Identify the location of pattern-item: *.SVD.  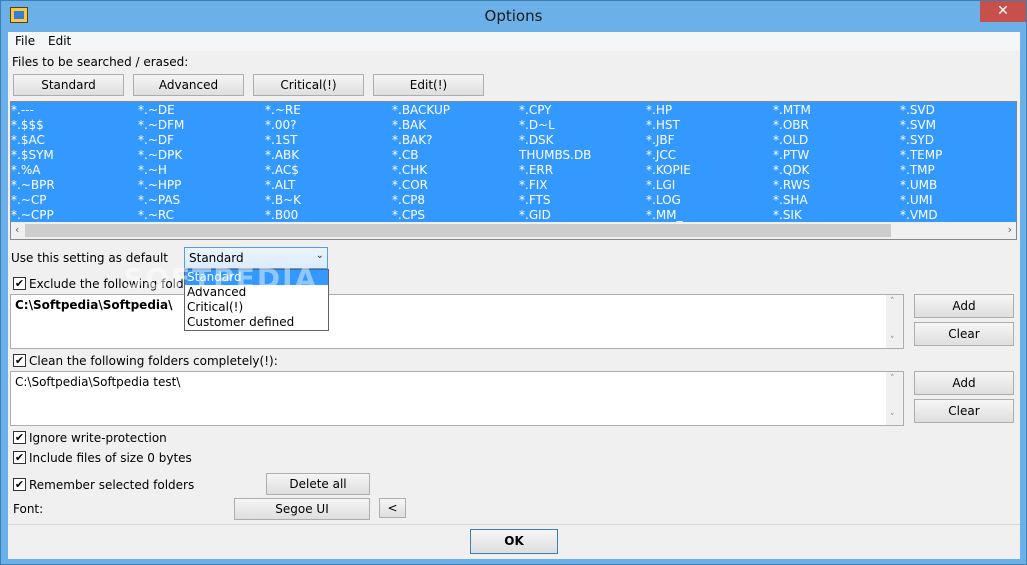
(917, 110).